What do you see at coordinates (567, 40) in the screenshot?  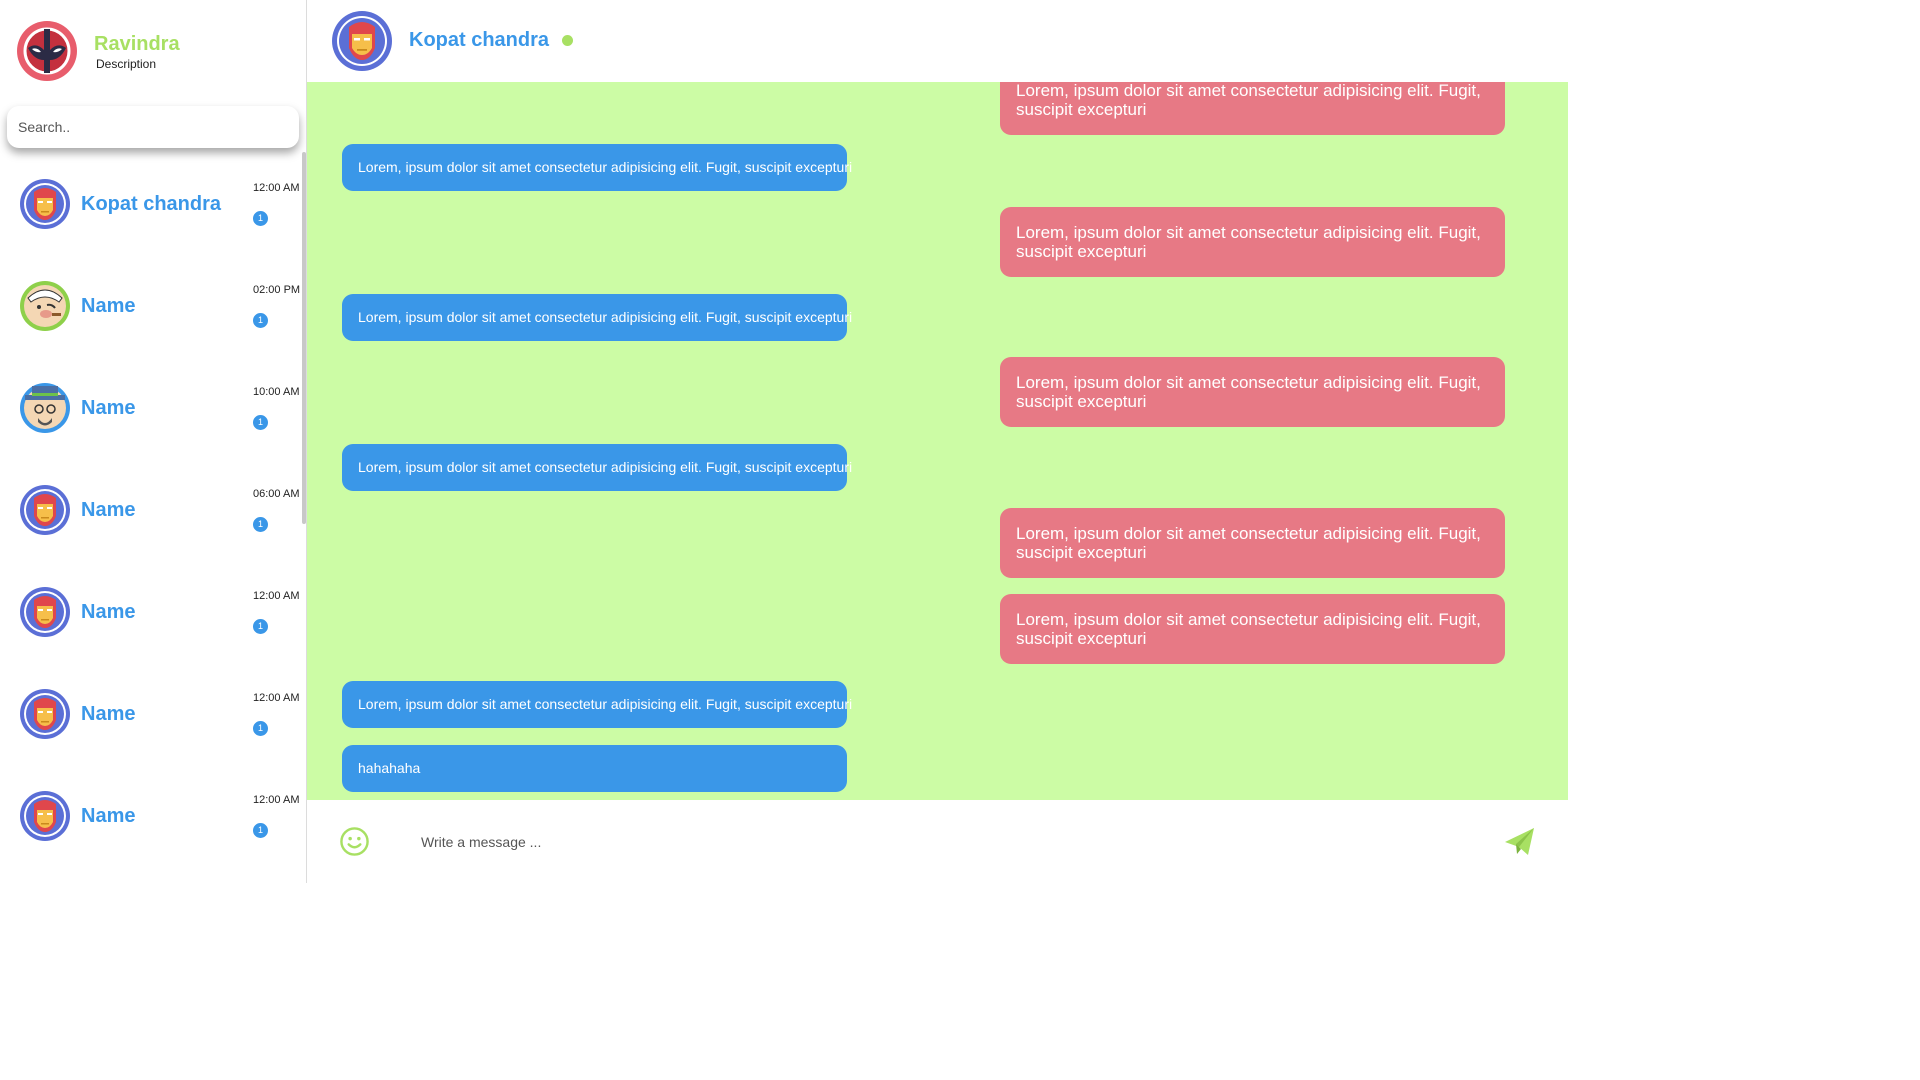 I see `online-status-indicator` at bounding box center [567, 40].